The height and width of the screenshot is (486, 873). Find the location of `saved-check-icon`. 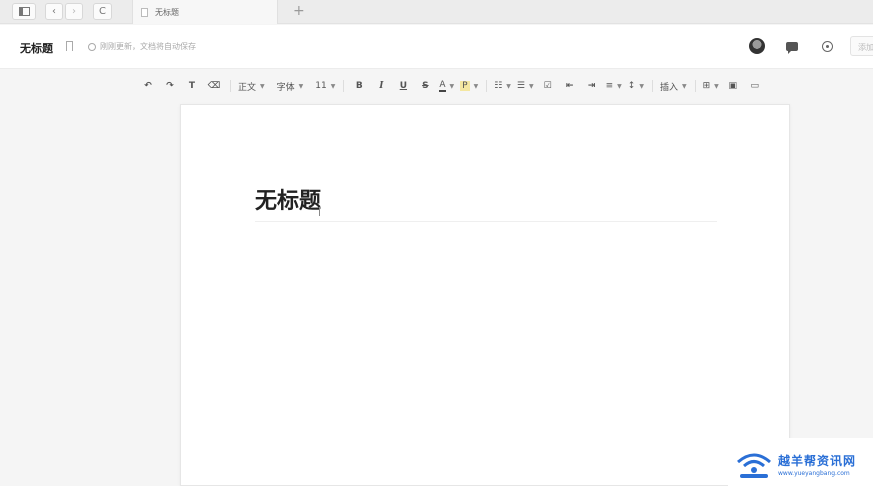

saved-check-icon is located at coordinates (92, 46).